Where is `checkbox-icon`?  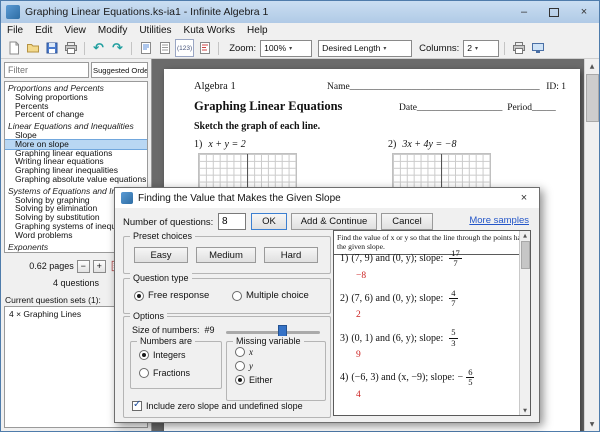 checkbox-icon is located at coordinates (137, 405).